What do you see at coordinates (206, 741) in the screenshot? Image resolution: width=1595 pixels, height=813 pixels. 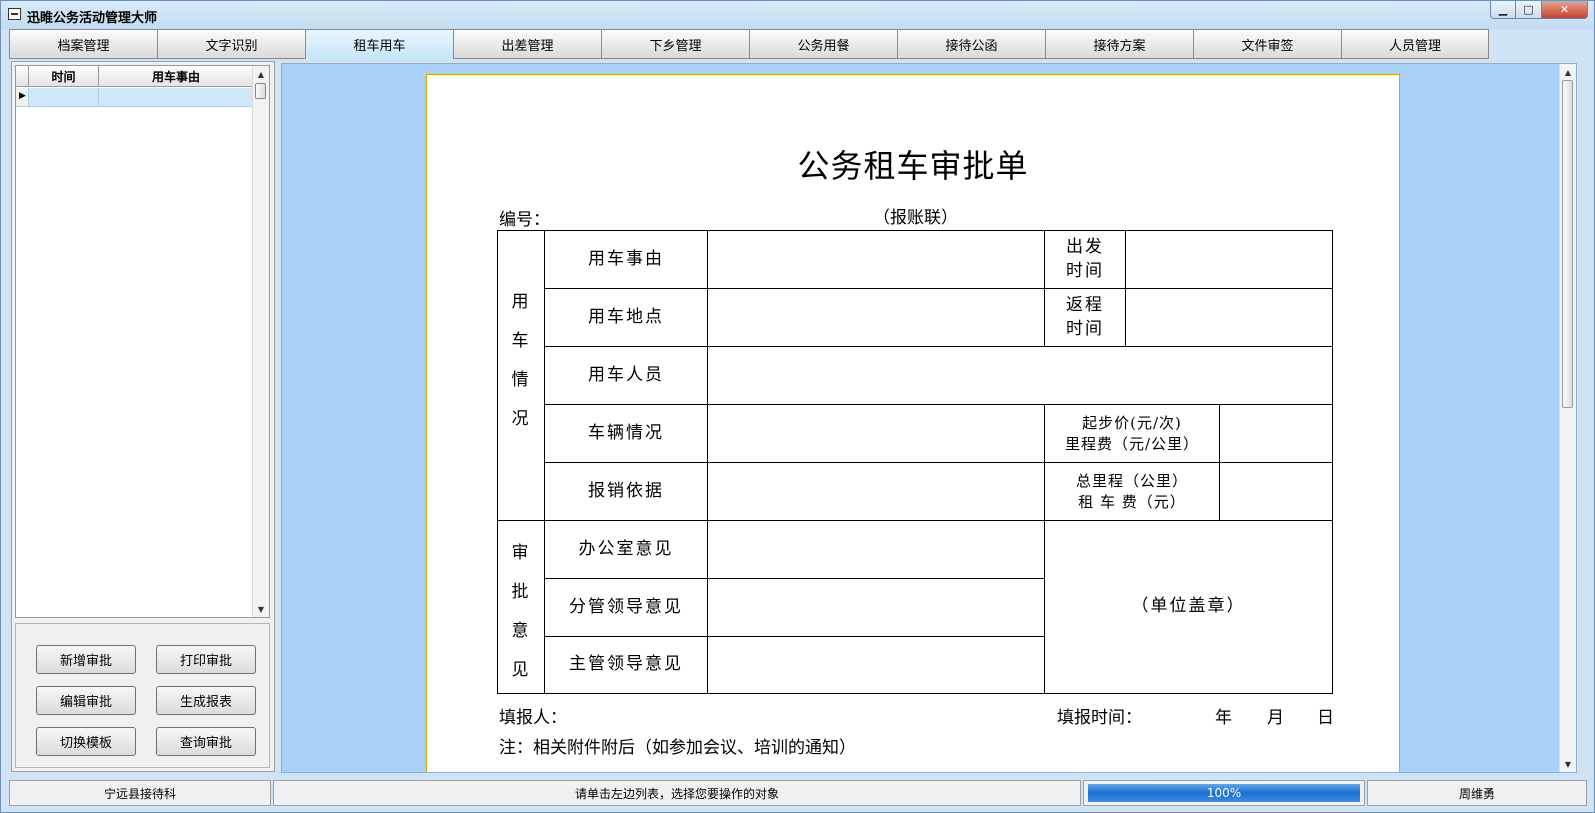 I see `query-approval-button: 查询审批` at bounding box center [206, 741].